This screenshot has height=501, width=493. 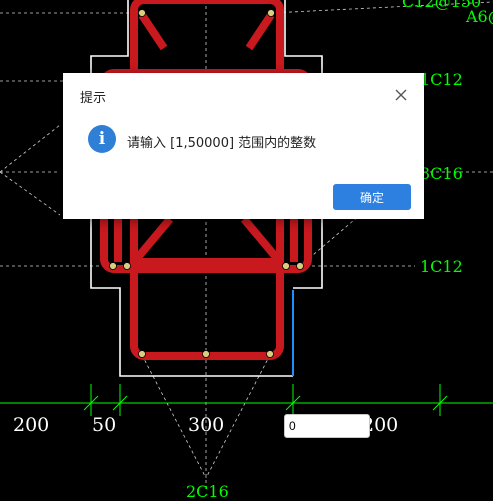 What do you see at coordinates (222, 143) in the screenshot?
I see `dialog-message: 请输入 [1,50000] 范围内的整数` at bounding box center [222, 143].